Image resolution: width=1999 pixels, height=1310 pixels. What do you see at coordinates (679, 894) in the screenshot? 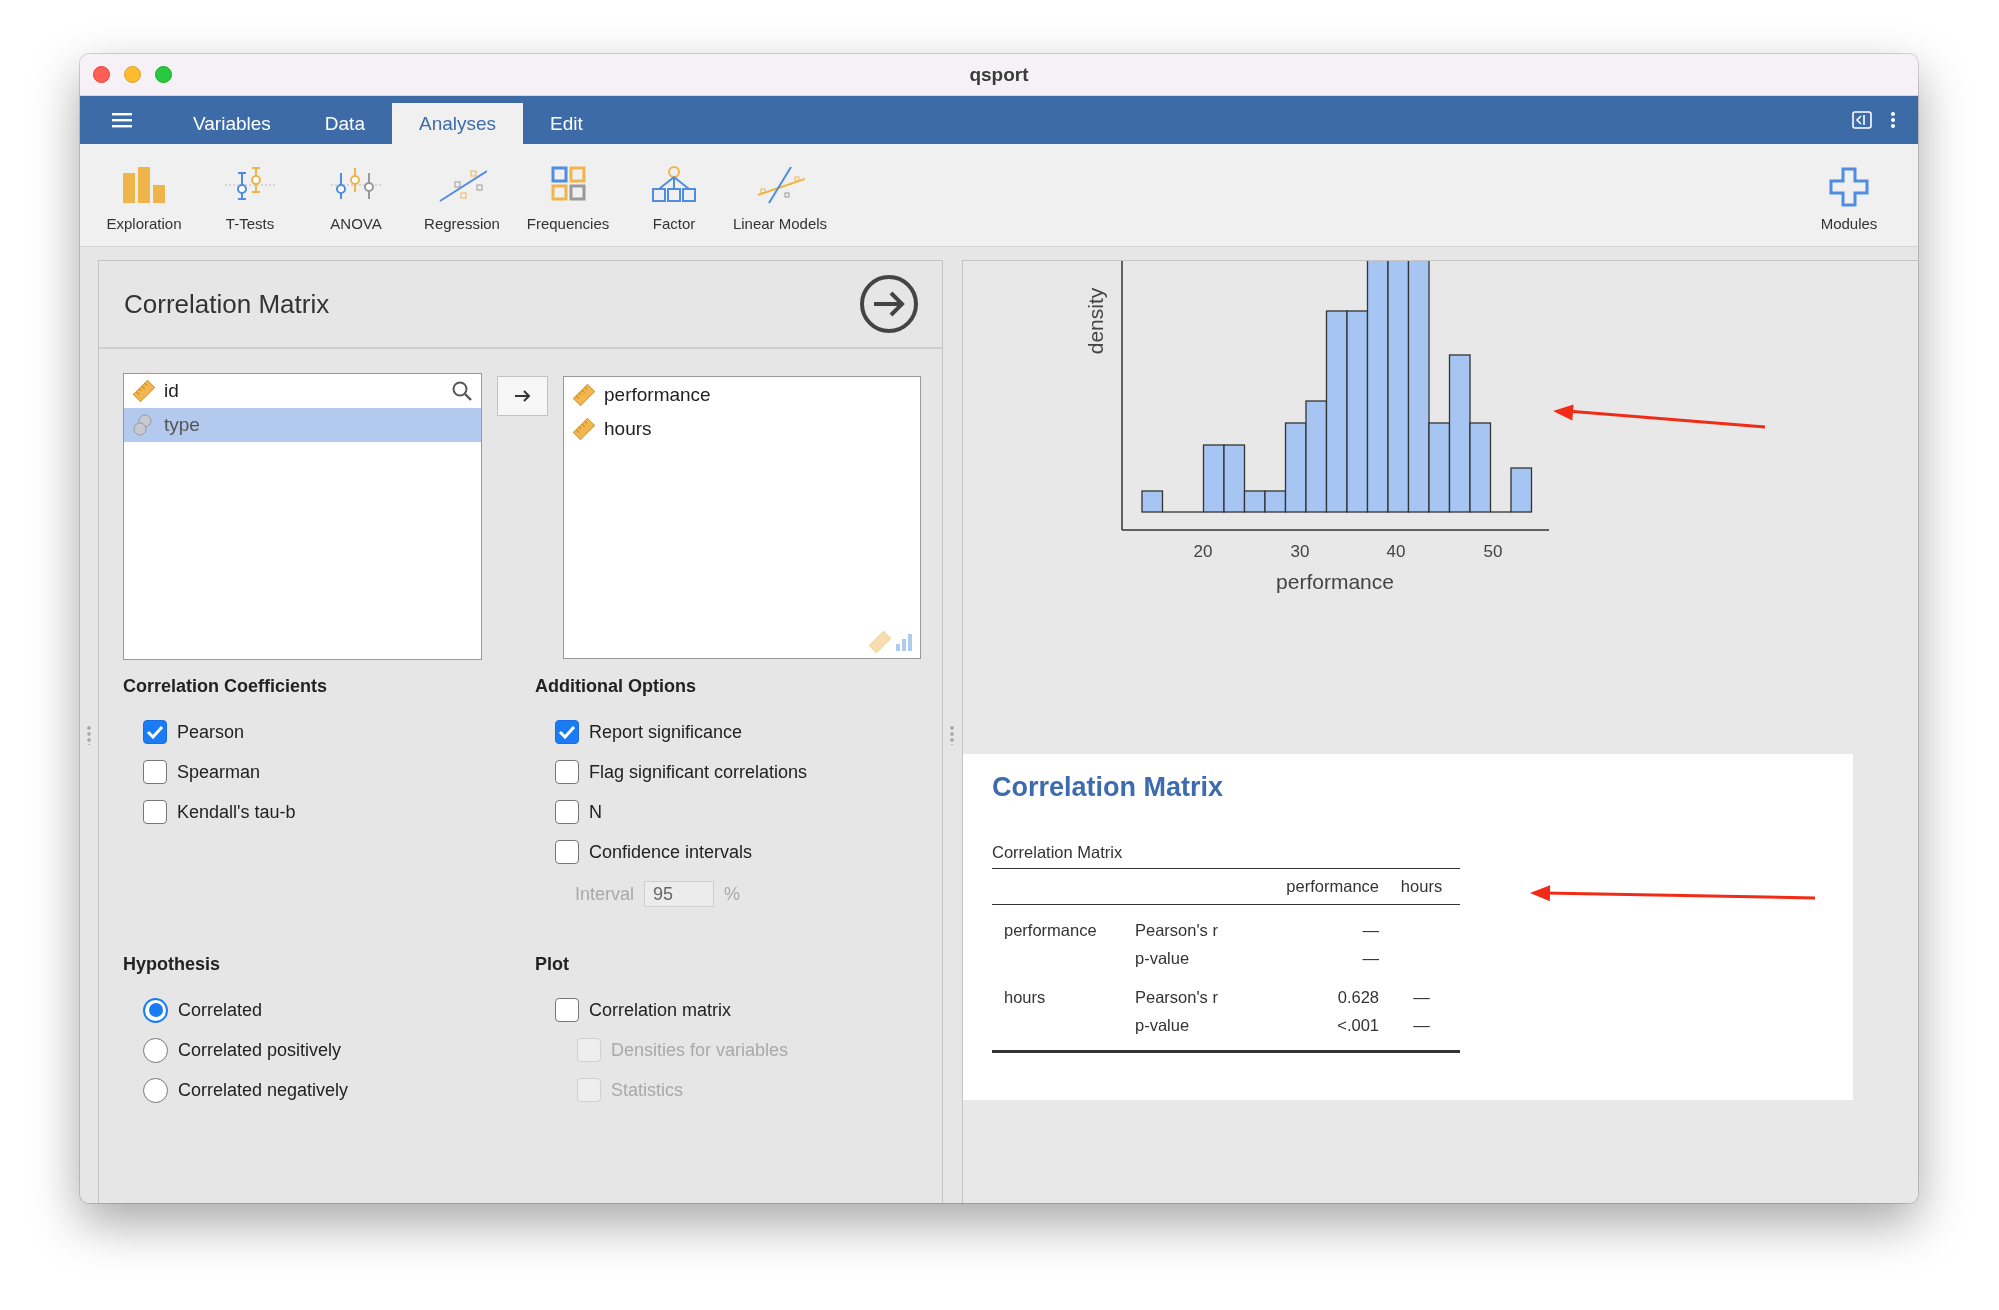
I see `number-field: 95` at bounding box center [679, 894].